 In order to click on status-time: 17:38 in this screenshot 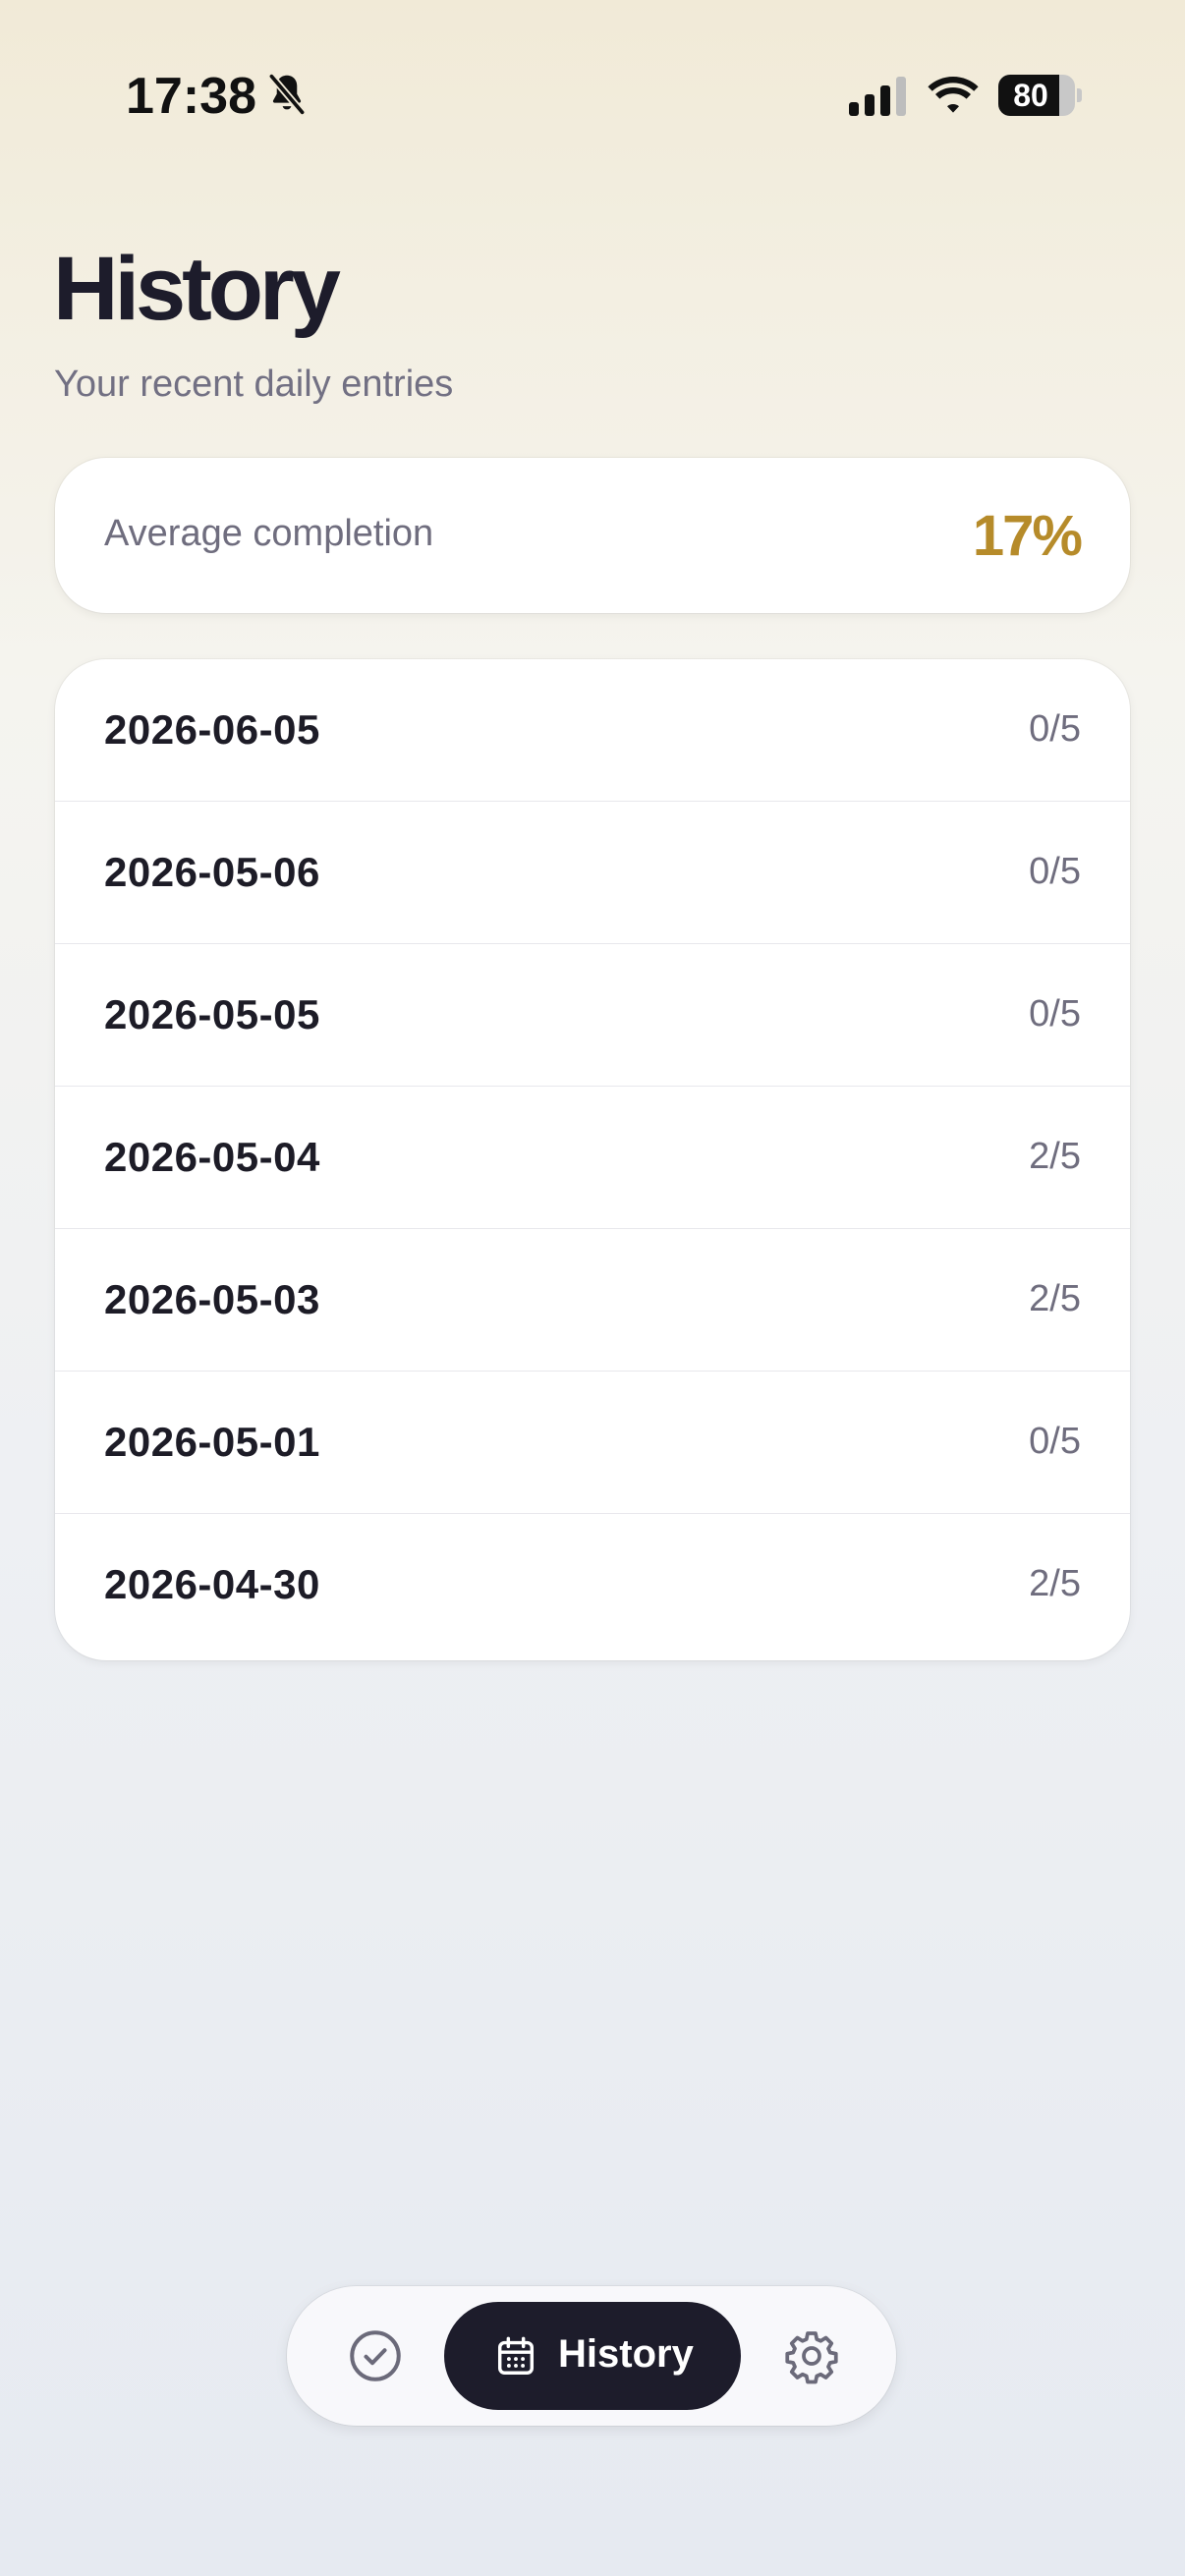, I will do `click(191, 96)`.